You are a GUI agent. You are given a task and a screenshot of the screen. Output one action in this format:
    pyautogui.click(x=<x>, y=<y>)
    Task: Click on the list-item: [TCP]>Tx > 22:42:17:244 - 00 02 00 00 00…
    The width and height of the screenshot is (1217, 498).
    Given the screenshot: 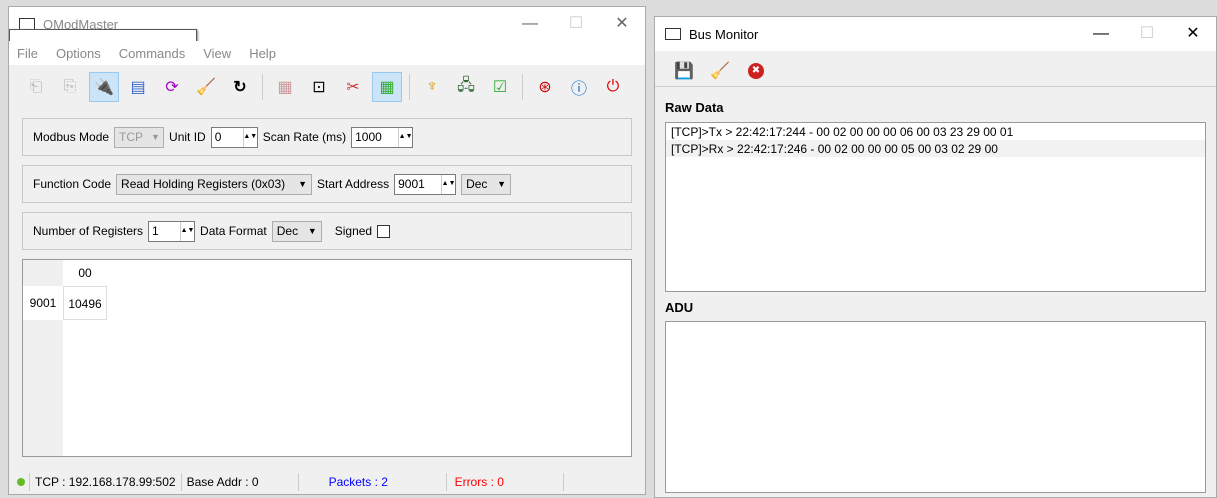 What is the action you would take?
    pyautogui.click(x=842, y=132)
    